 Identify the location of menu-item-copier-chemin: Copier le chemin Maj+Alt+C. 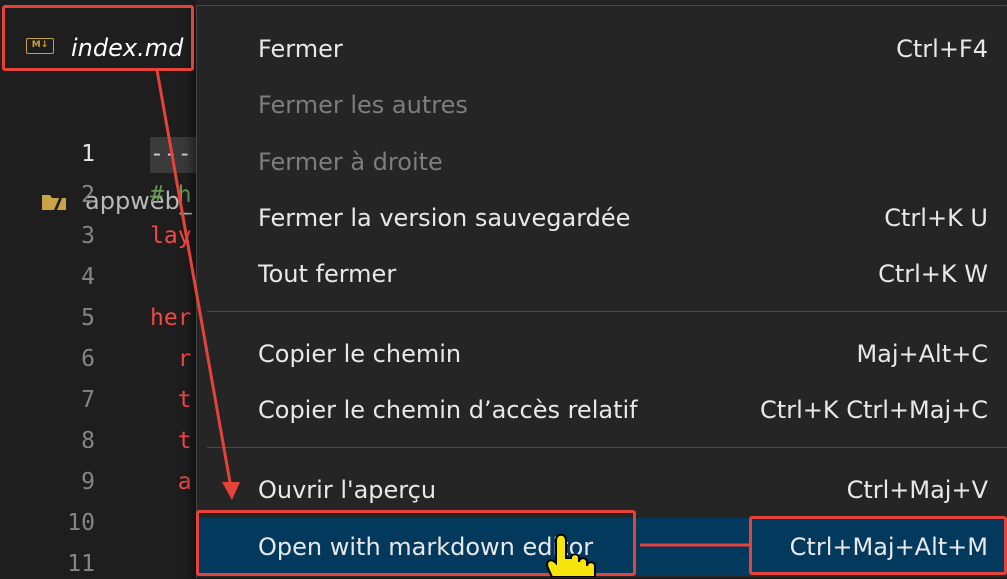
(602, 354).